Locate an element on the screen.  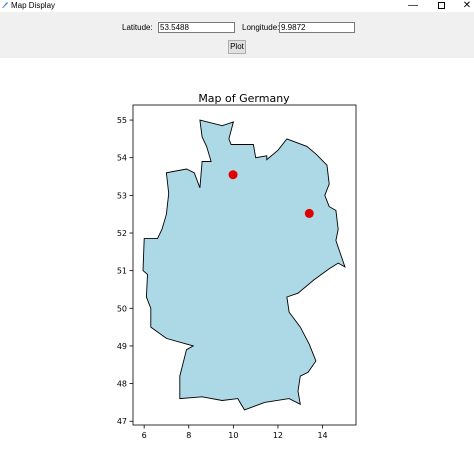
minimize-icon: — is located at coordinates (413, 5).